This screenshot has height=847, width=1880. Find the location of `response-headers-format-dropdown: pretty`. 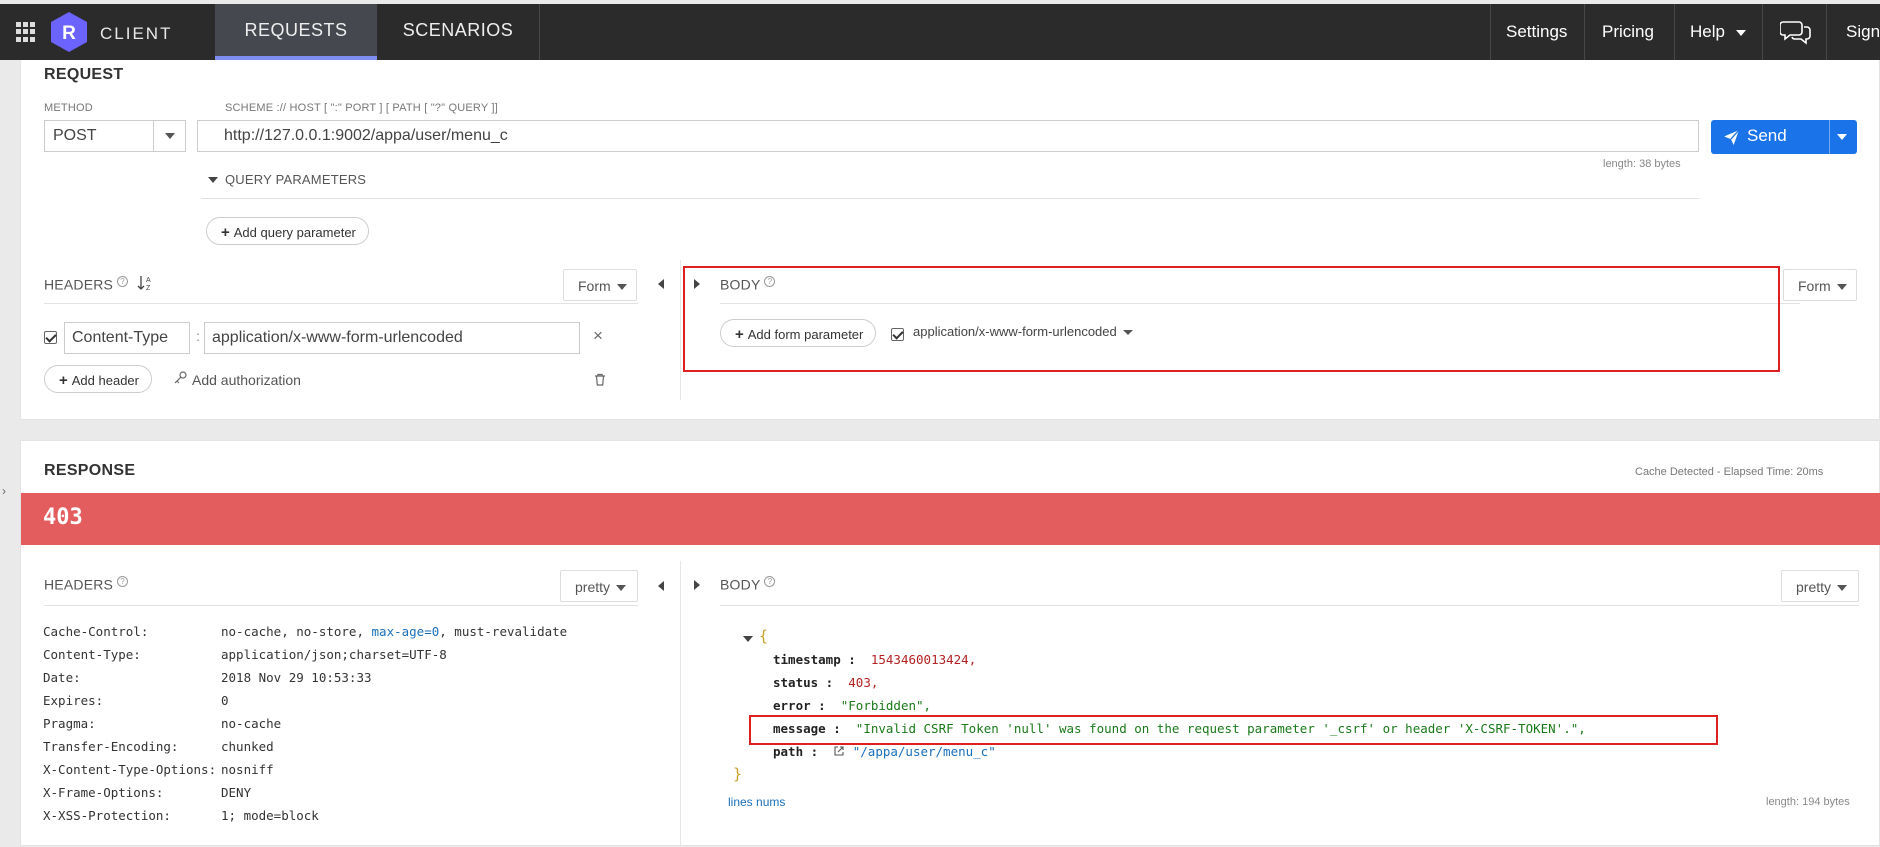

response-headers-format-dropdown: pretty is located at coordinates (599, 586).